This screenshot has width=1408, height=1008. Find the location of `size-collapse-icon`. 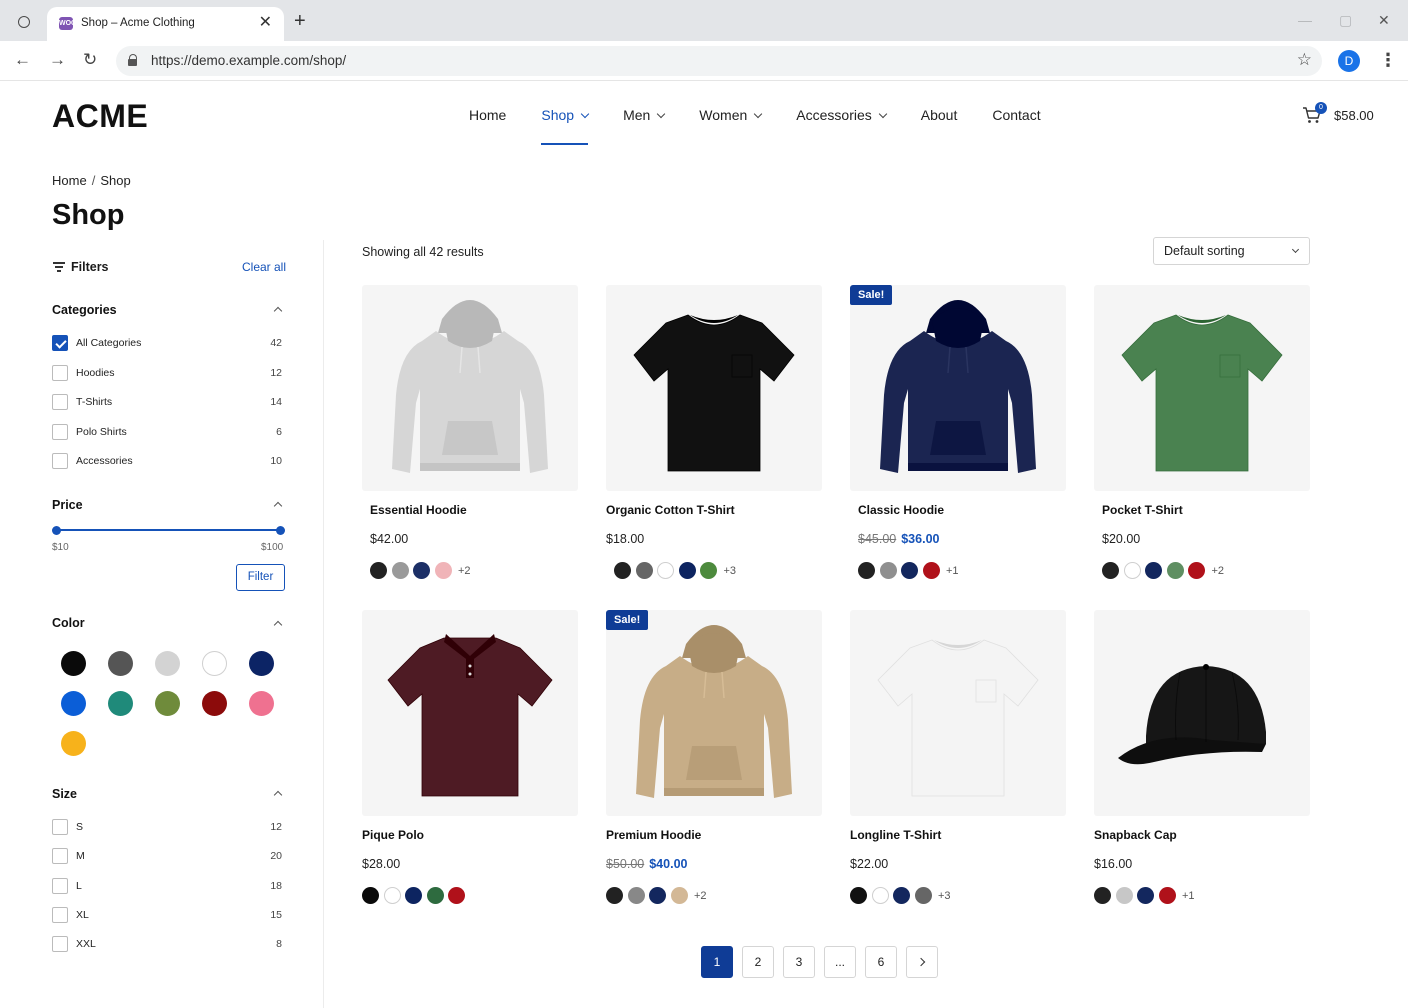

size-collapse-icon is located at coordinates (278, 795).